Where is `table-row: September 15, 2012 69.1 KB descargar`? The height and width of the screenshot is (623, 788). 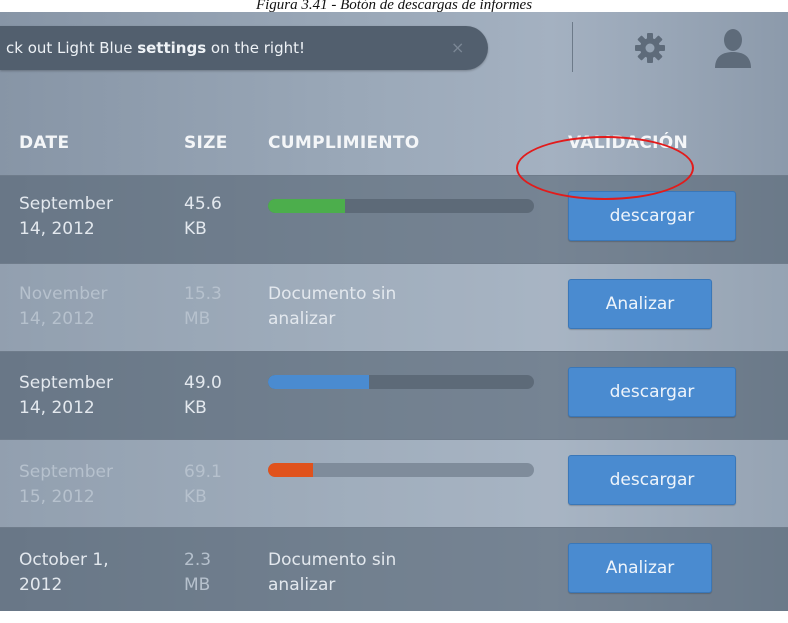
table-row: September 15, 2012 69.1 KB descargar is located at coordinates (394, 483).